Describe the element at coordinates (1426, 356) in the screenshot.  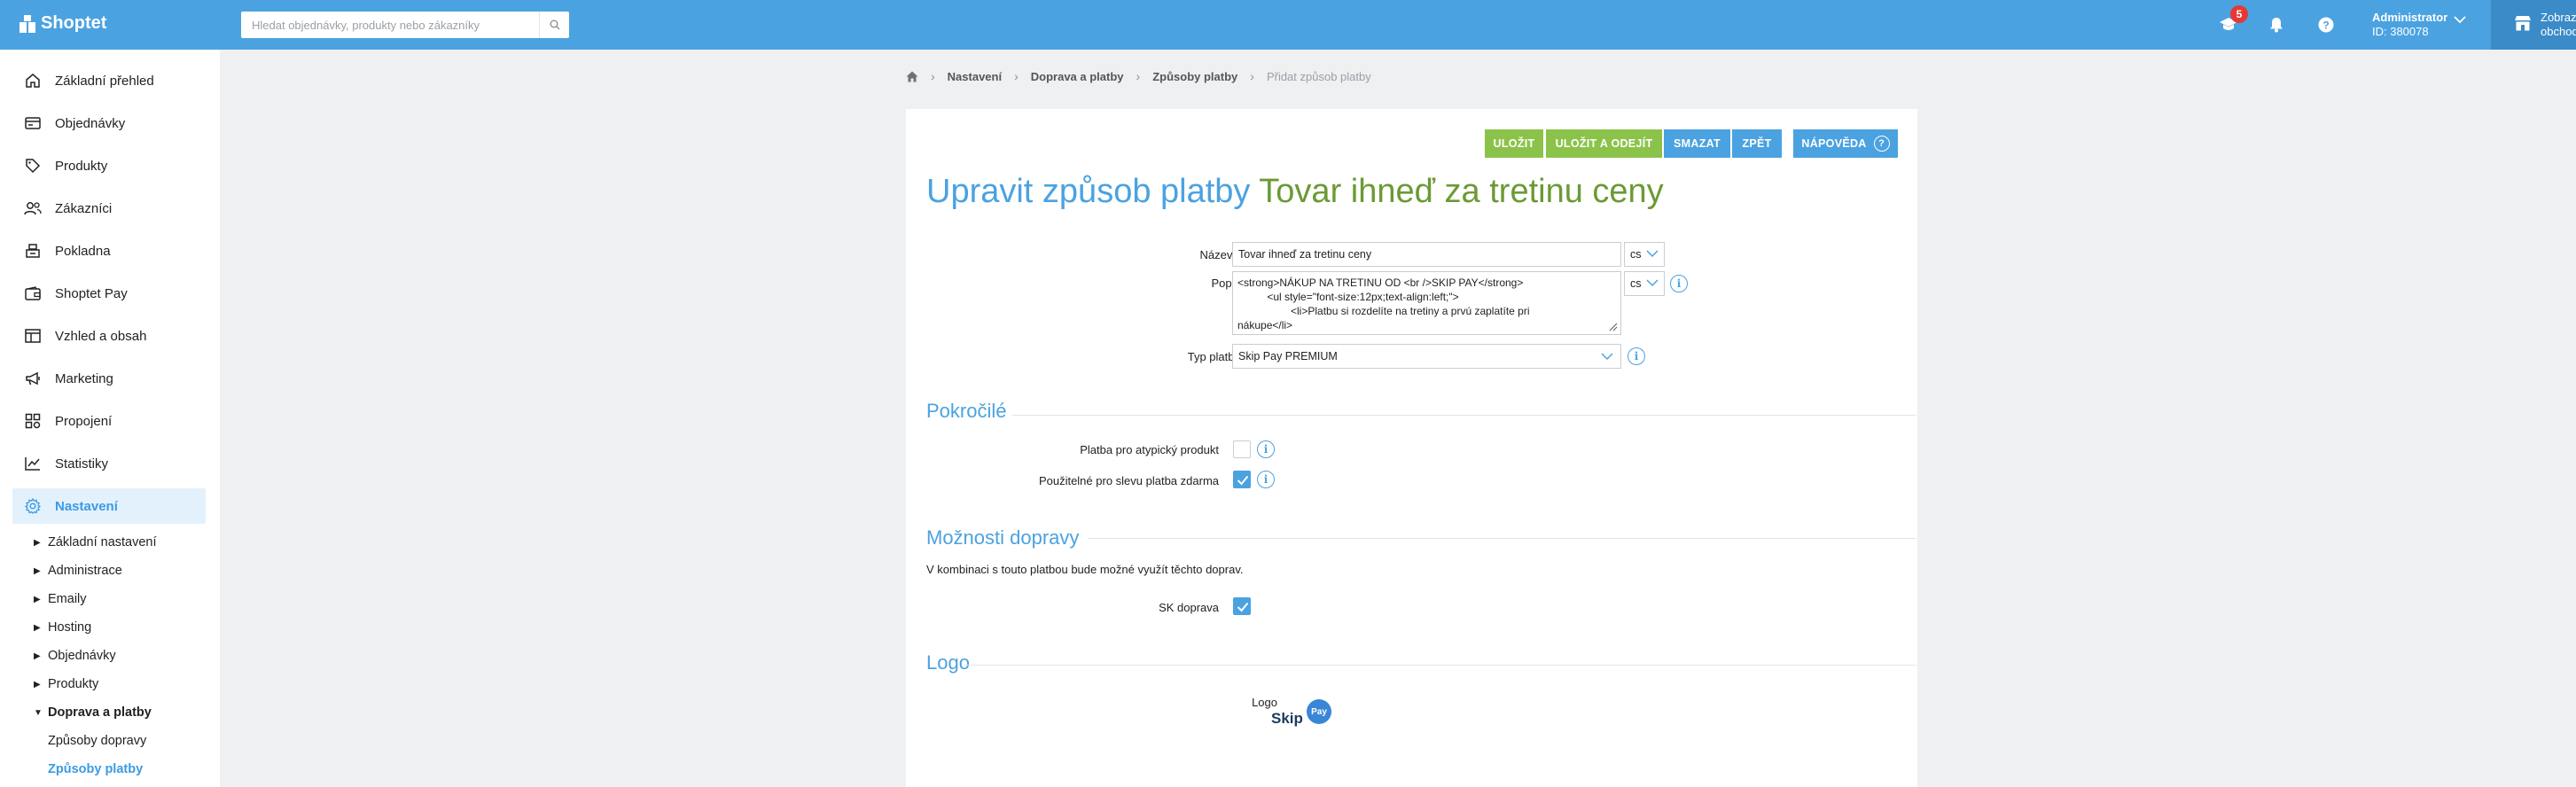
I see `payment-type-select: Skip Pay PREMIUM` at that location.